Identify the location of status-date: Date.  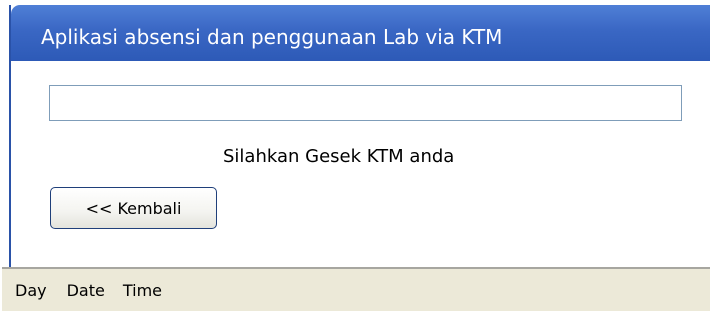
(85, 290).